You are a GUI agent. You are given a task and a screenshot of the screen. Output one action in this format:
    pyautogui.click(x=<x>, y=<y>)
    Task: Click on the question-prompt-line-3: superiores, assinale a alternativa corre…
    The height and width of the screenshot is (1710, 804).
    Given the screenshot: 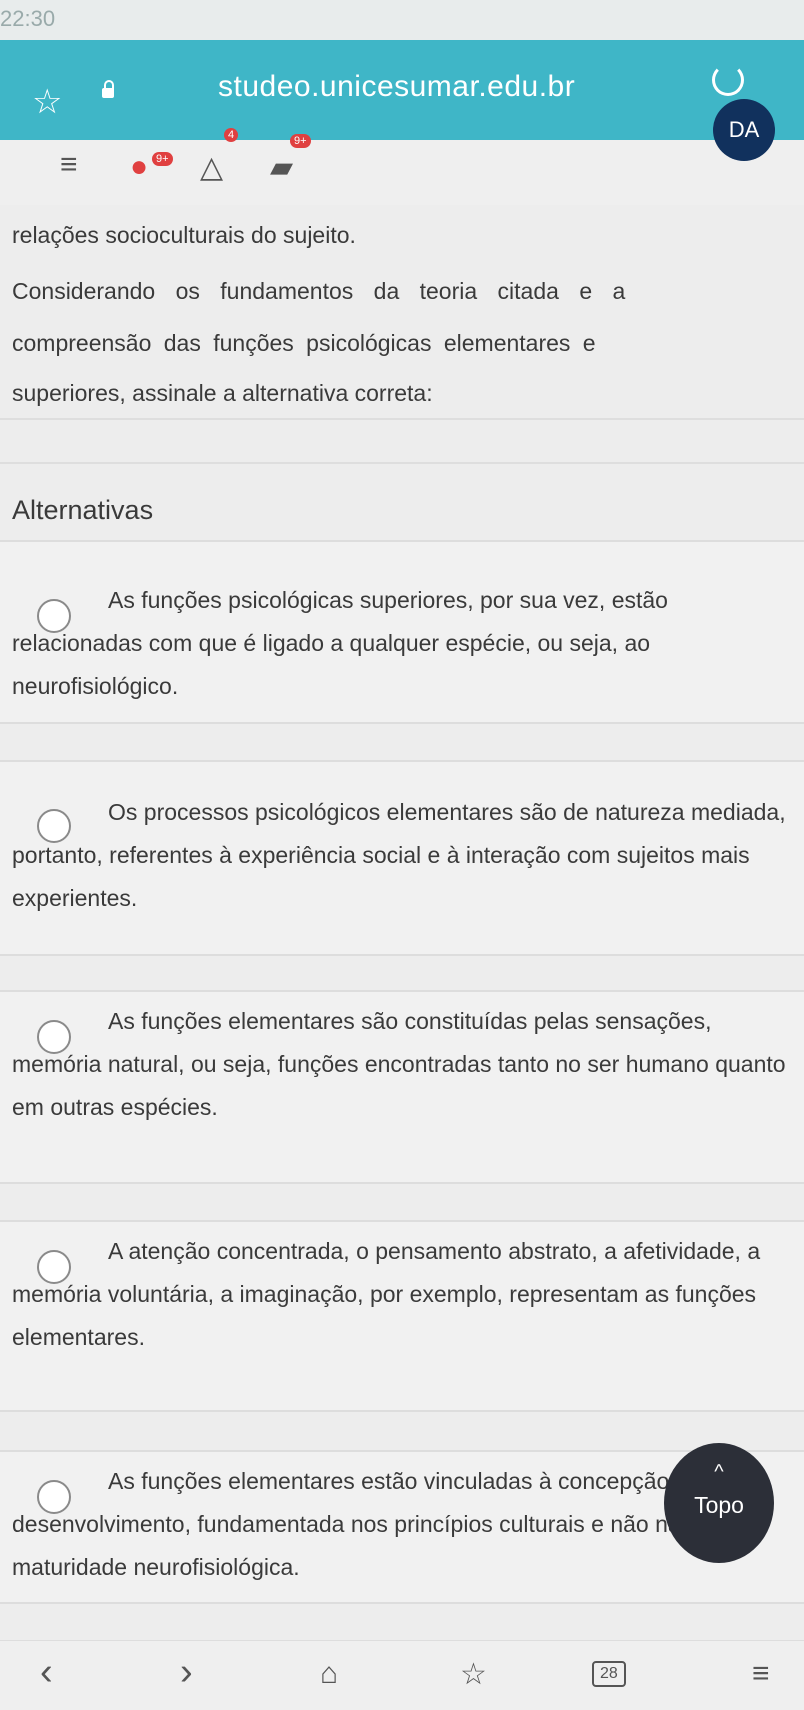 What is the action you would take?
    pyautogui.click(x=222, y=393)
    